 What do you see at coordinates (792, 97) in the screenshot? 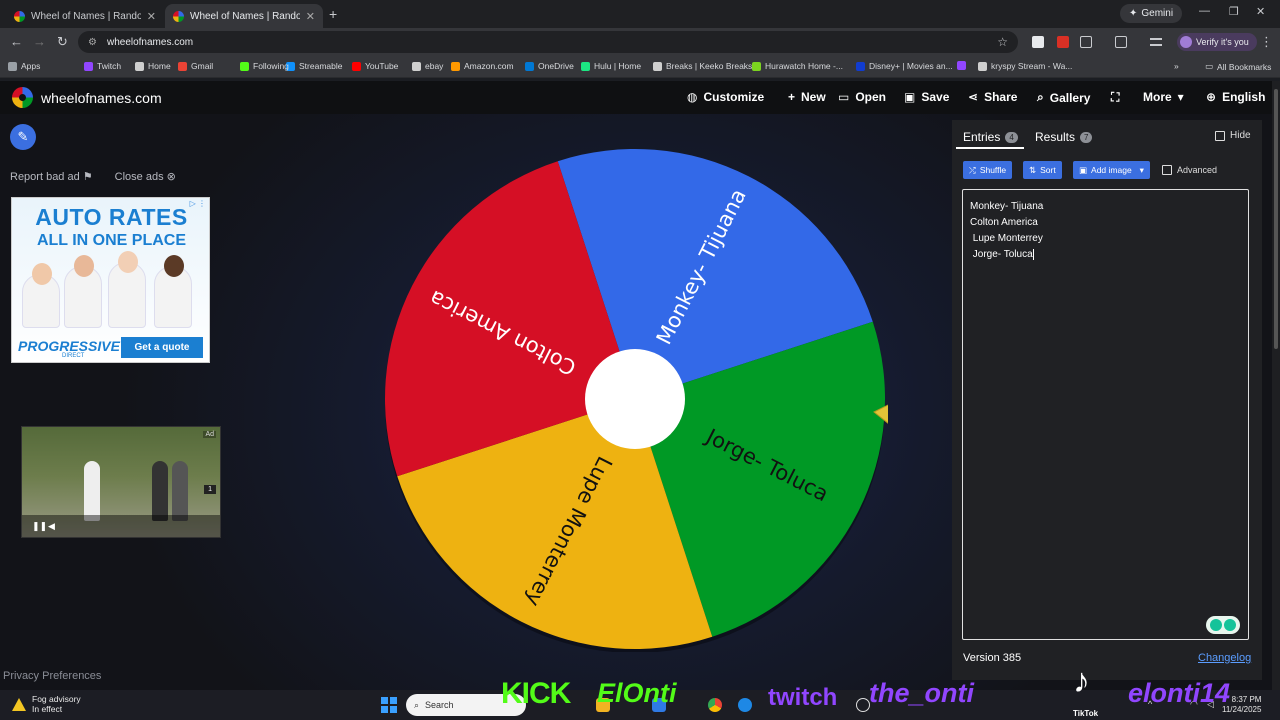
I see `file-icon: +` at bounding box center [792, 97].